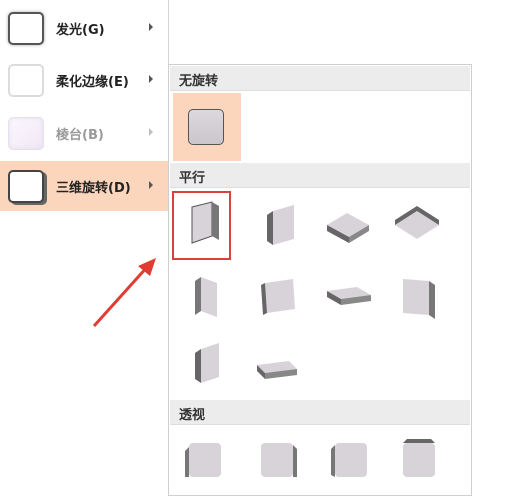 Image resolution: width=524 pixels, height=497 pixels. What do you see at coordinates (320, 175) in the screenshot?
I see `section-header-parallel: 平行` at bounding box center [320, 175].